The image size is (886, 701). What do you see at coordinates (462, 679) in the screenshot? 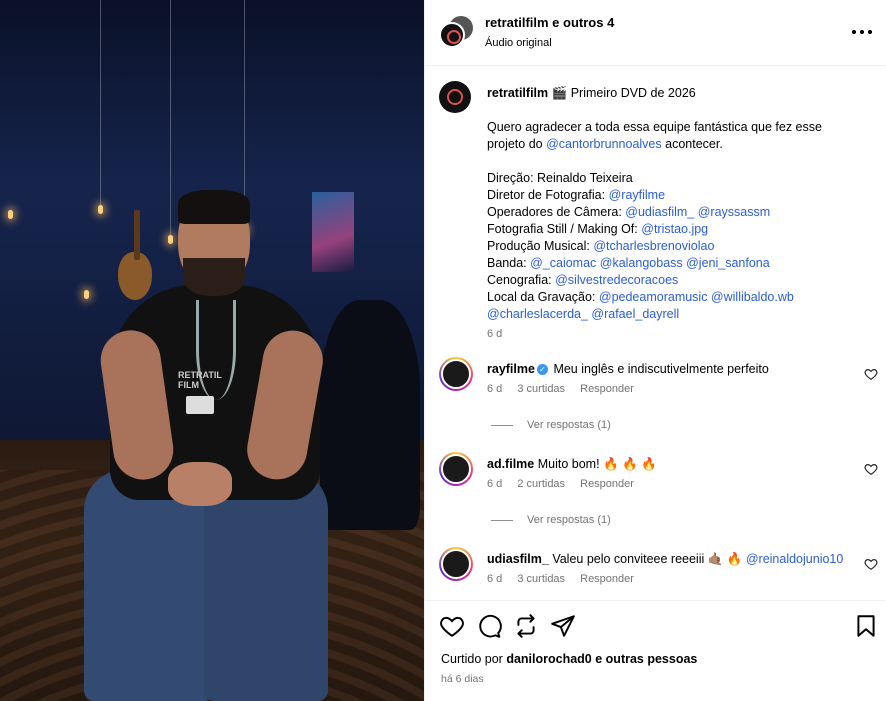
I see `post-date: há 6 dias` at bounding box center [462, 679].